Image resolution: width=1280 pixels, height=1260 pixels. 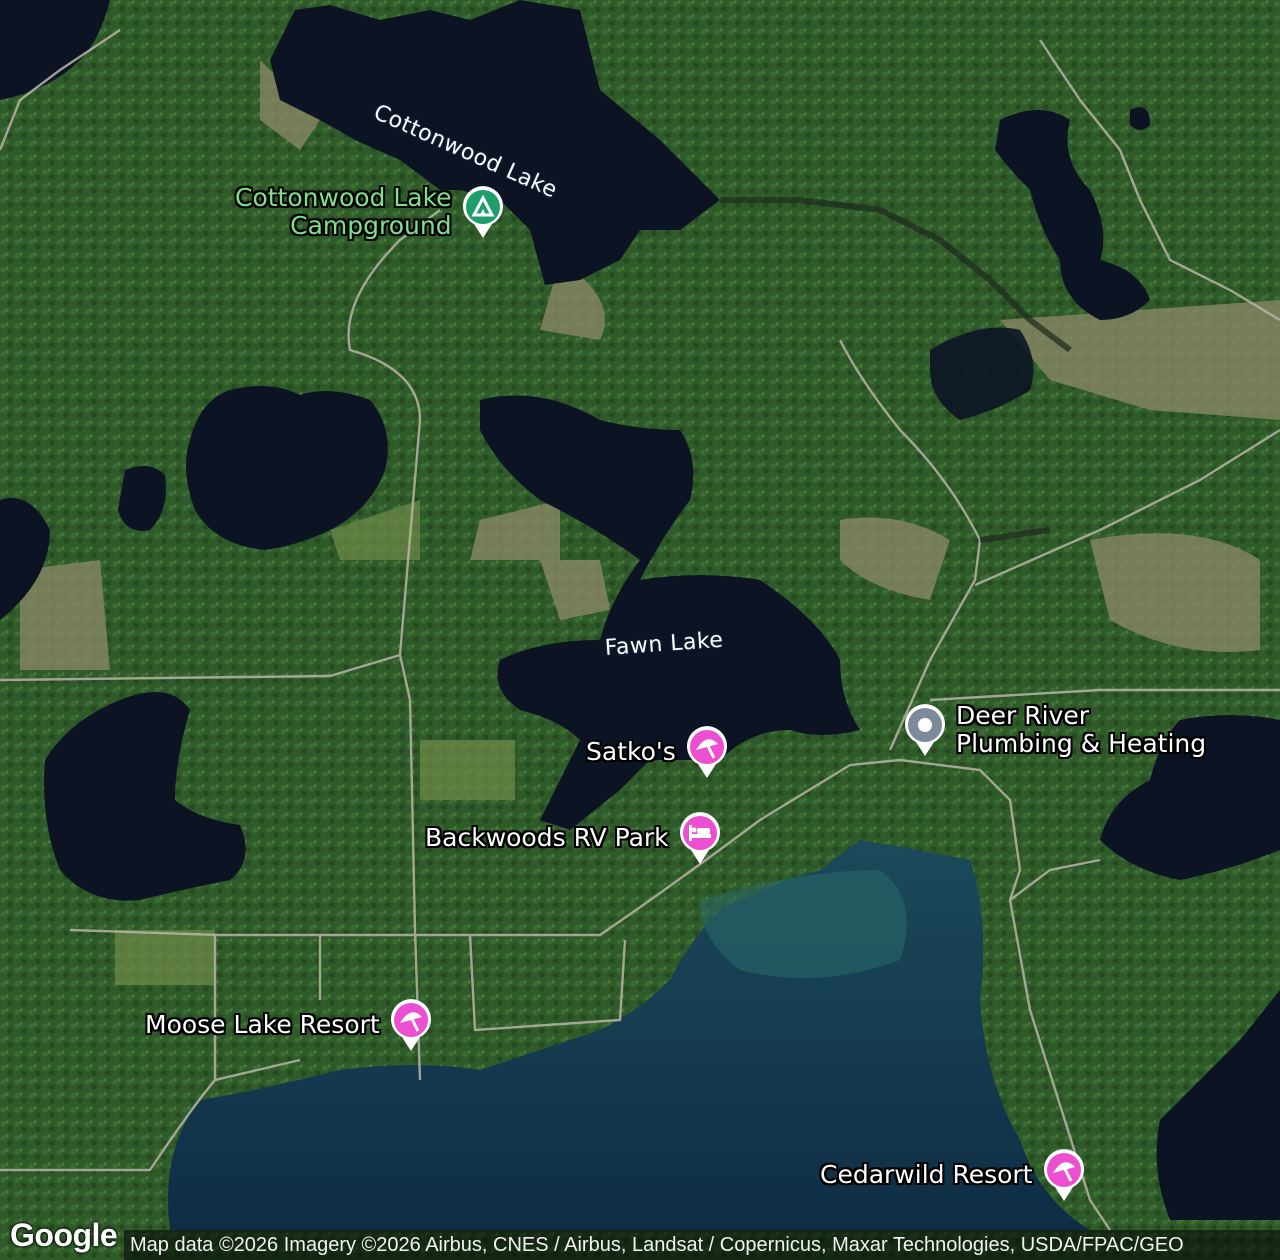 What do you see at coordinates (631, 751) in the screenshot?
I see `poi-label: Satko's` at bounding box center [631, 751].